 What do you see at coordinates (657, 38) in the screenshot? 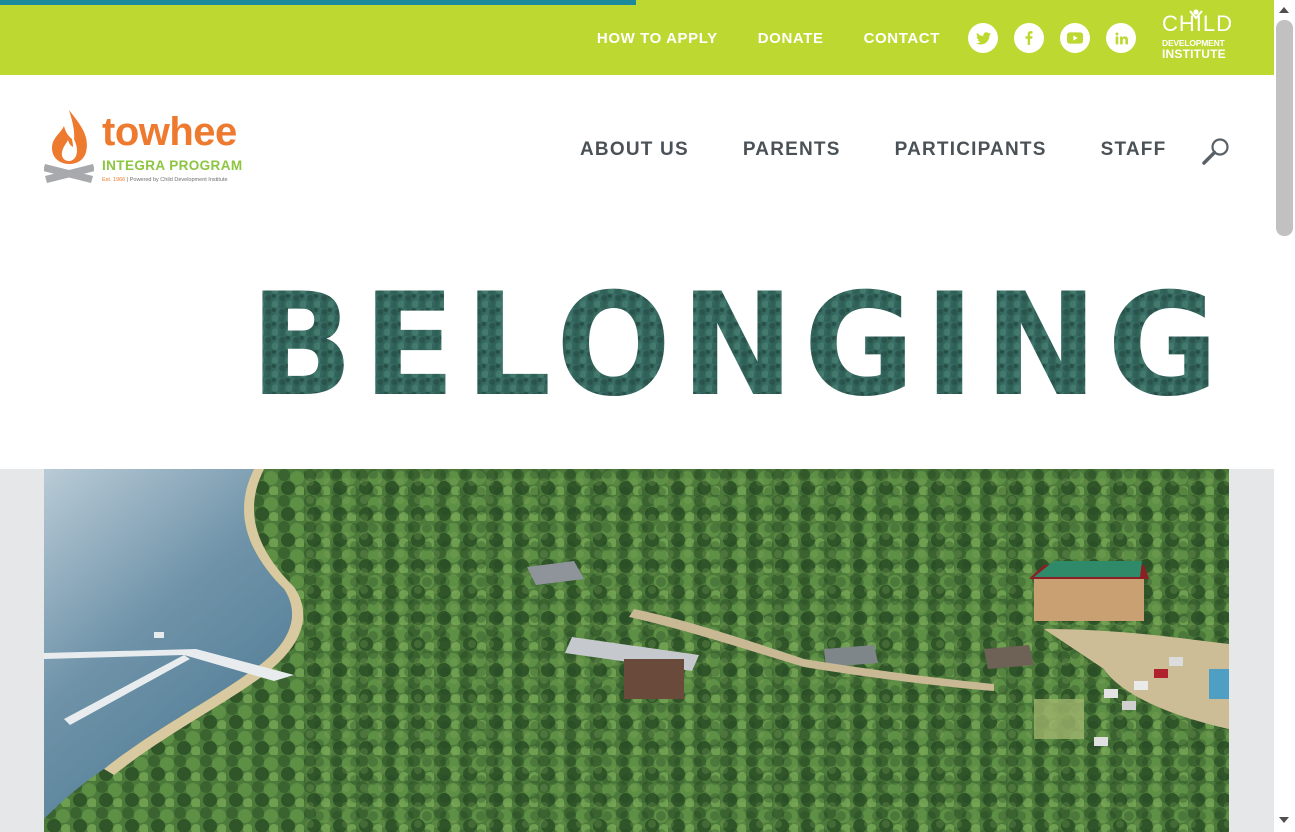
I see `how-to-apply-link: HOW TO APPLY` at bounding box center [657, 38].